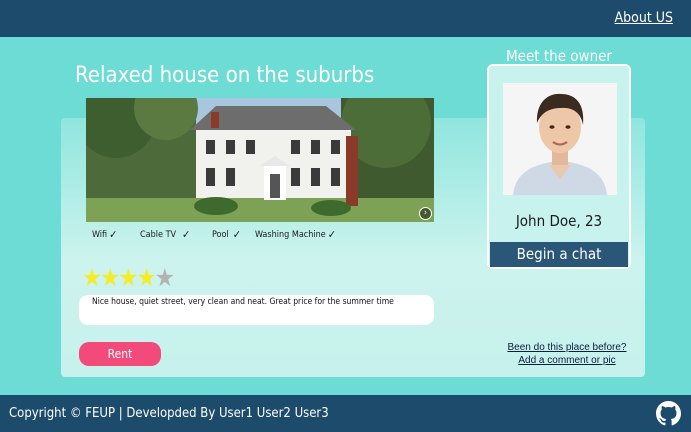 Image resolution: width=691 pixels, height=432 pixels. I want to click on amenity-pool: Pool ✓, so click(226, 234).